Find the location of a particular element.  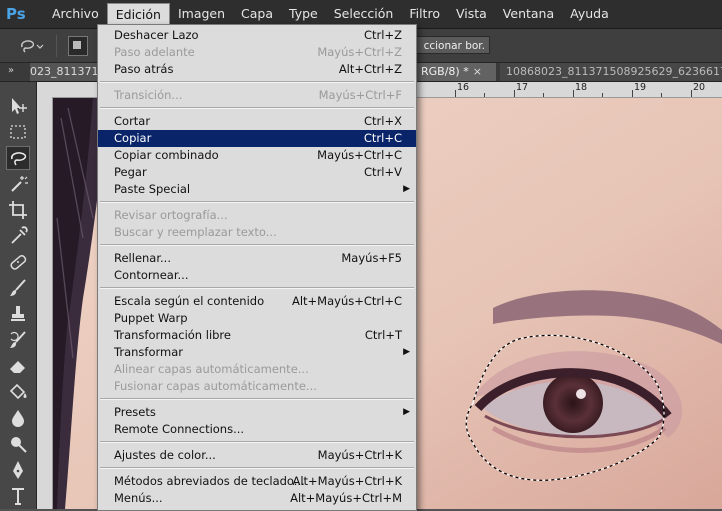

type-tool-icon is located at coordinates (18, 496).